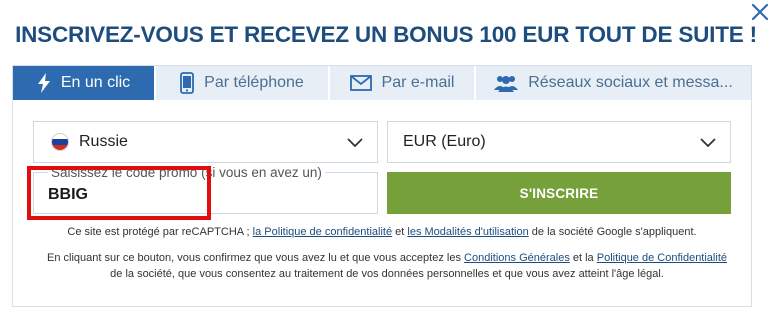 The width and height of the screenshot is (772, 320). What do you see at coordinates (559, 142) in the screenshot?
I see `currency-select: EUR (Euro)` at bounding box center [559, 142].